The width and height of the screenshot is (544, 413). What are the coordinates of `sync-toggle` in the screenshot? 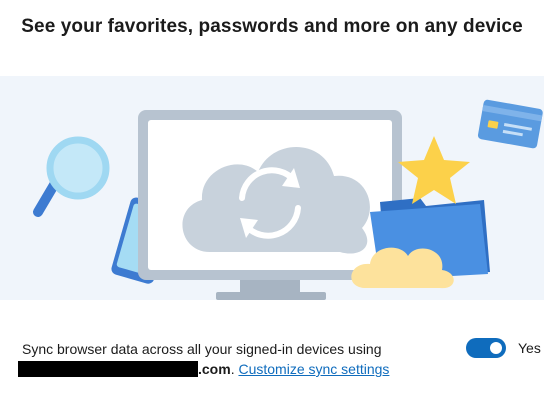 It's located at (486, 348).